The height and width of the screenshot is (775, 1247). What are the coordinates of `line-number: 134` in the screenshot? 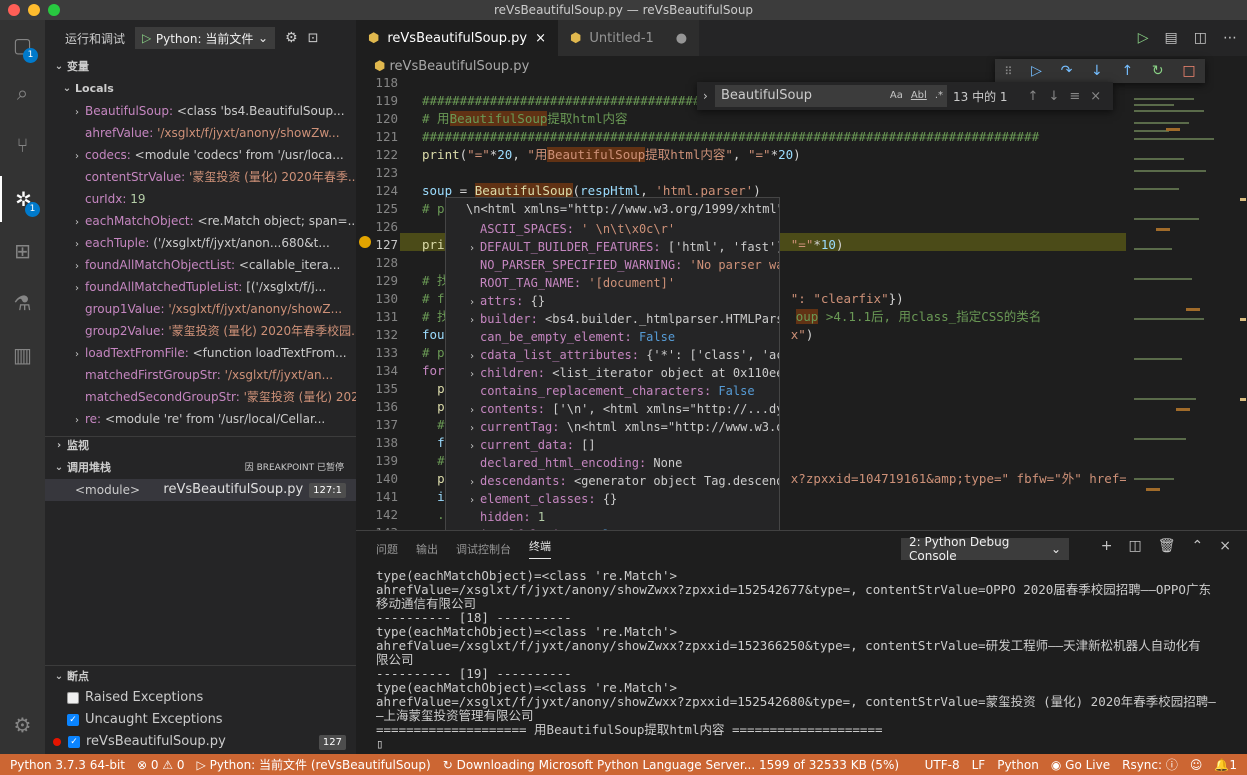 It's located at (377, 371).